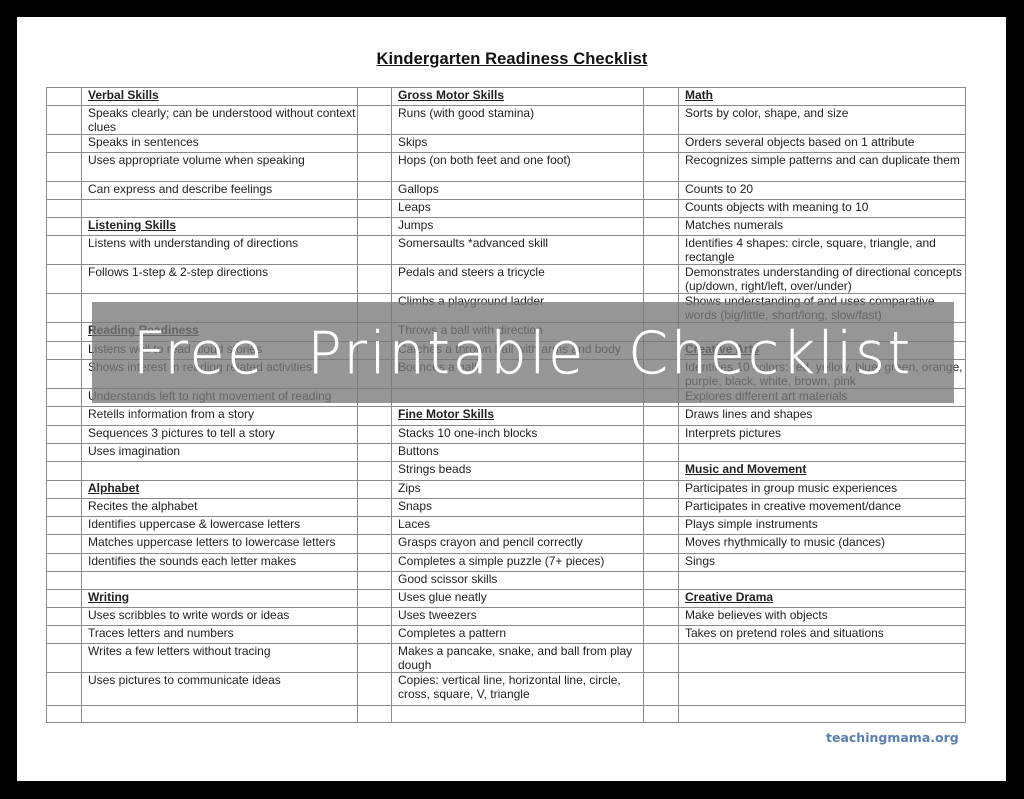  What do you see at coordinates (219, 525) in the screenshot?
I see `skill-item: Identifies uppercase & lowercase letters` at bounding box center [219, 525].